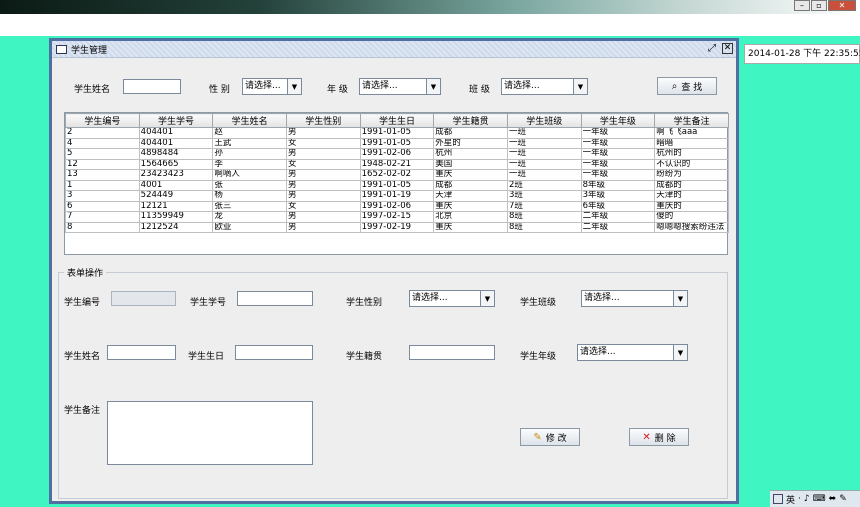 The image size is (860, 507). I want to click on maximize-icon: ⤢, so click(712, 48).